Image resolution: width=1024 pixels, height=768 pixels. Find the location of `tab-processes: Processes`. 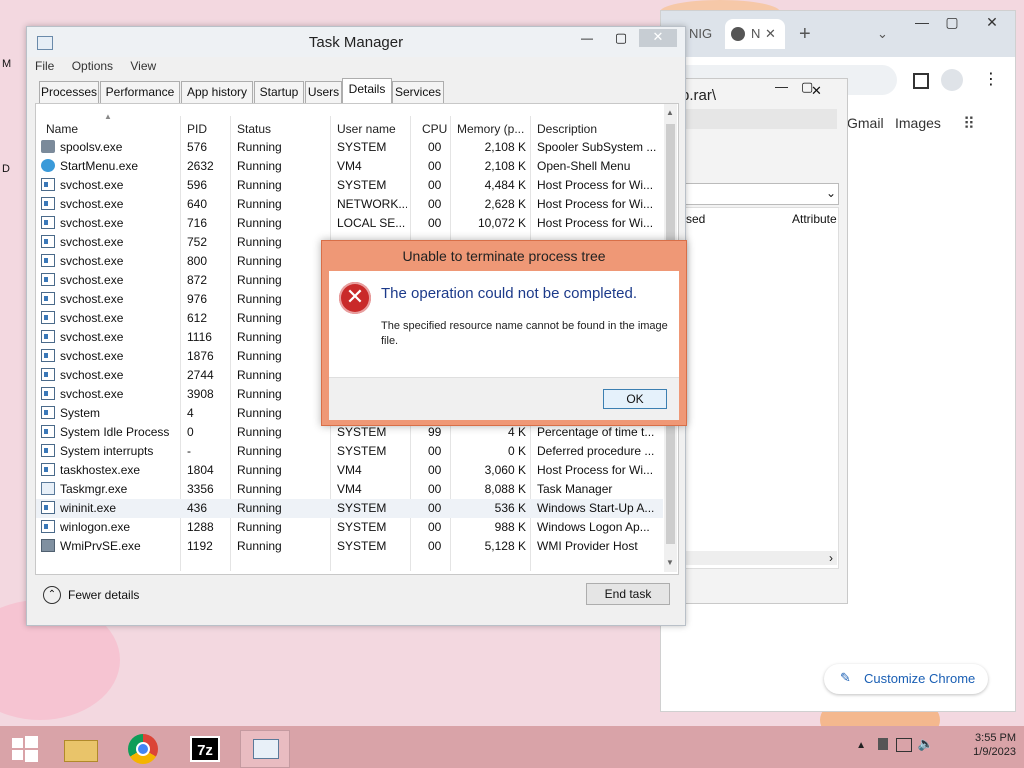

tab-processes: Processes is located at coordinates (69, 92).